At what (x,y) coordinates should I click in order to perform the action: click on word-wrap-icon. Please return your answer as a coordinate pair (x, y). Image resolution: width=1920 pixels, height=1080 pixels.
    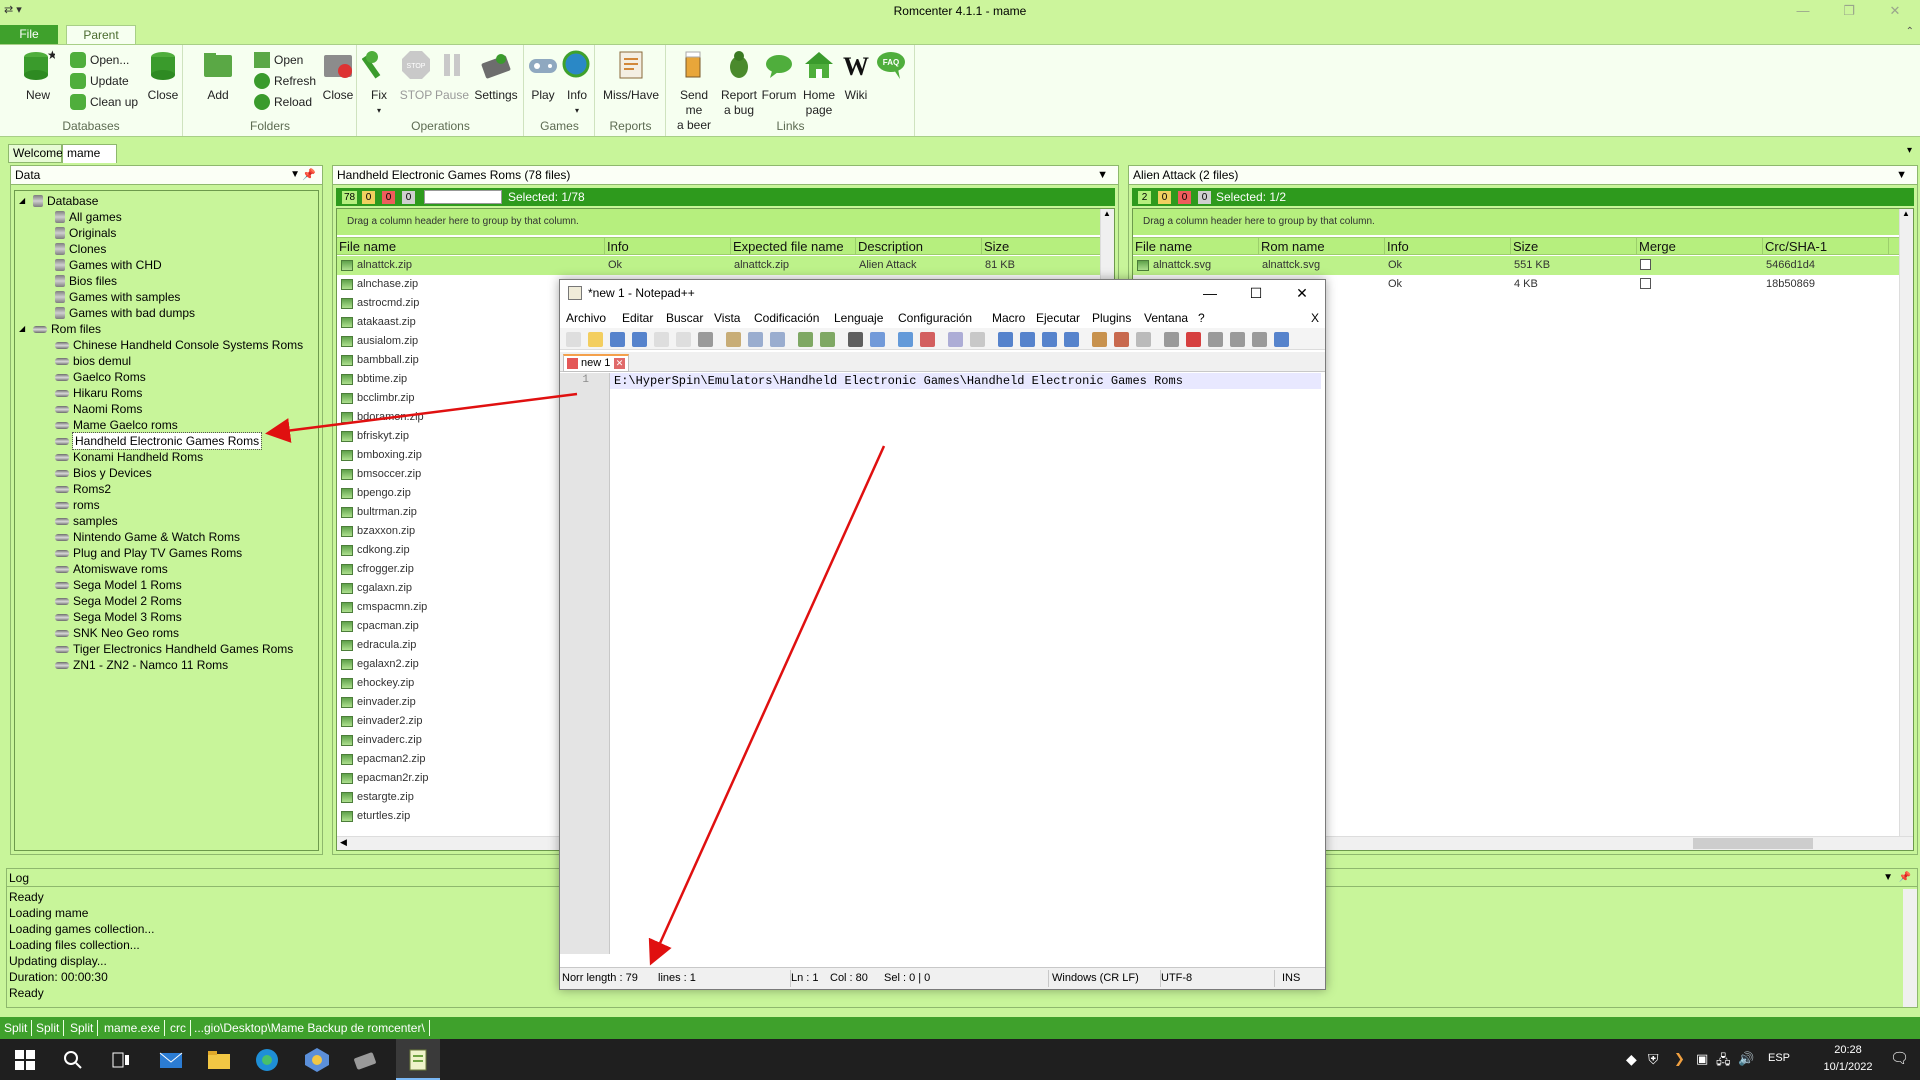
    Looking at the image, I should click on (1005, 339).